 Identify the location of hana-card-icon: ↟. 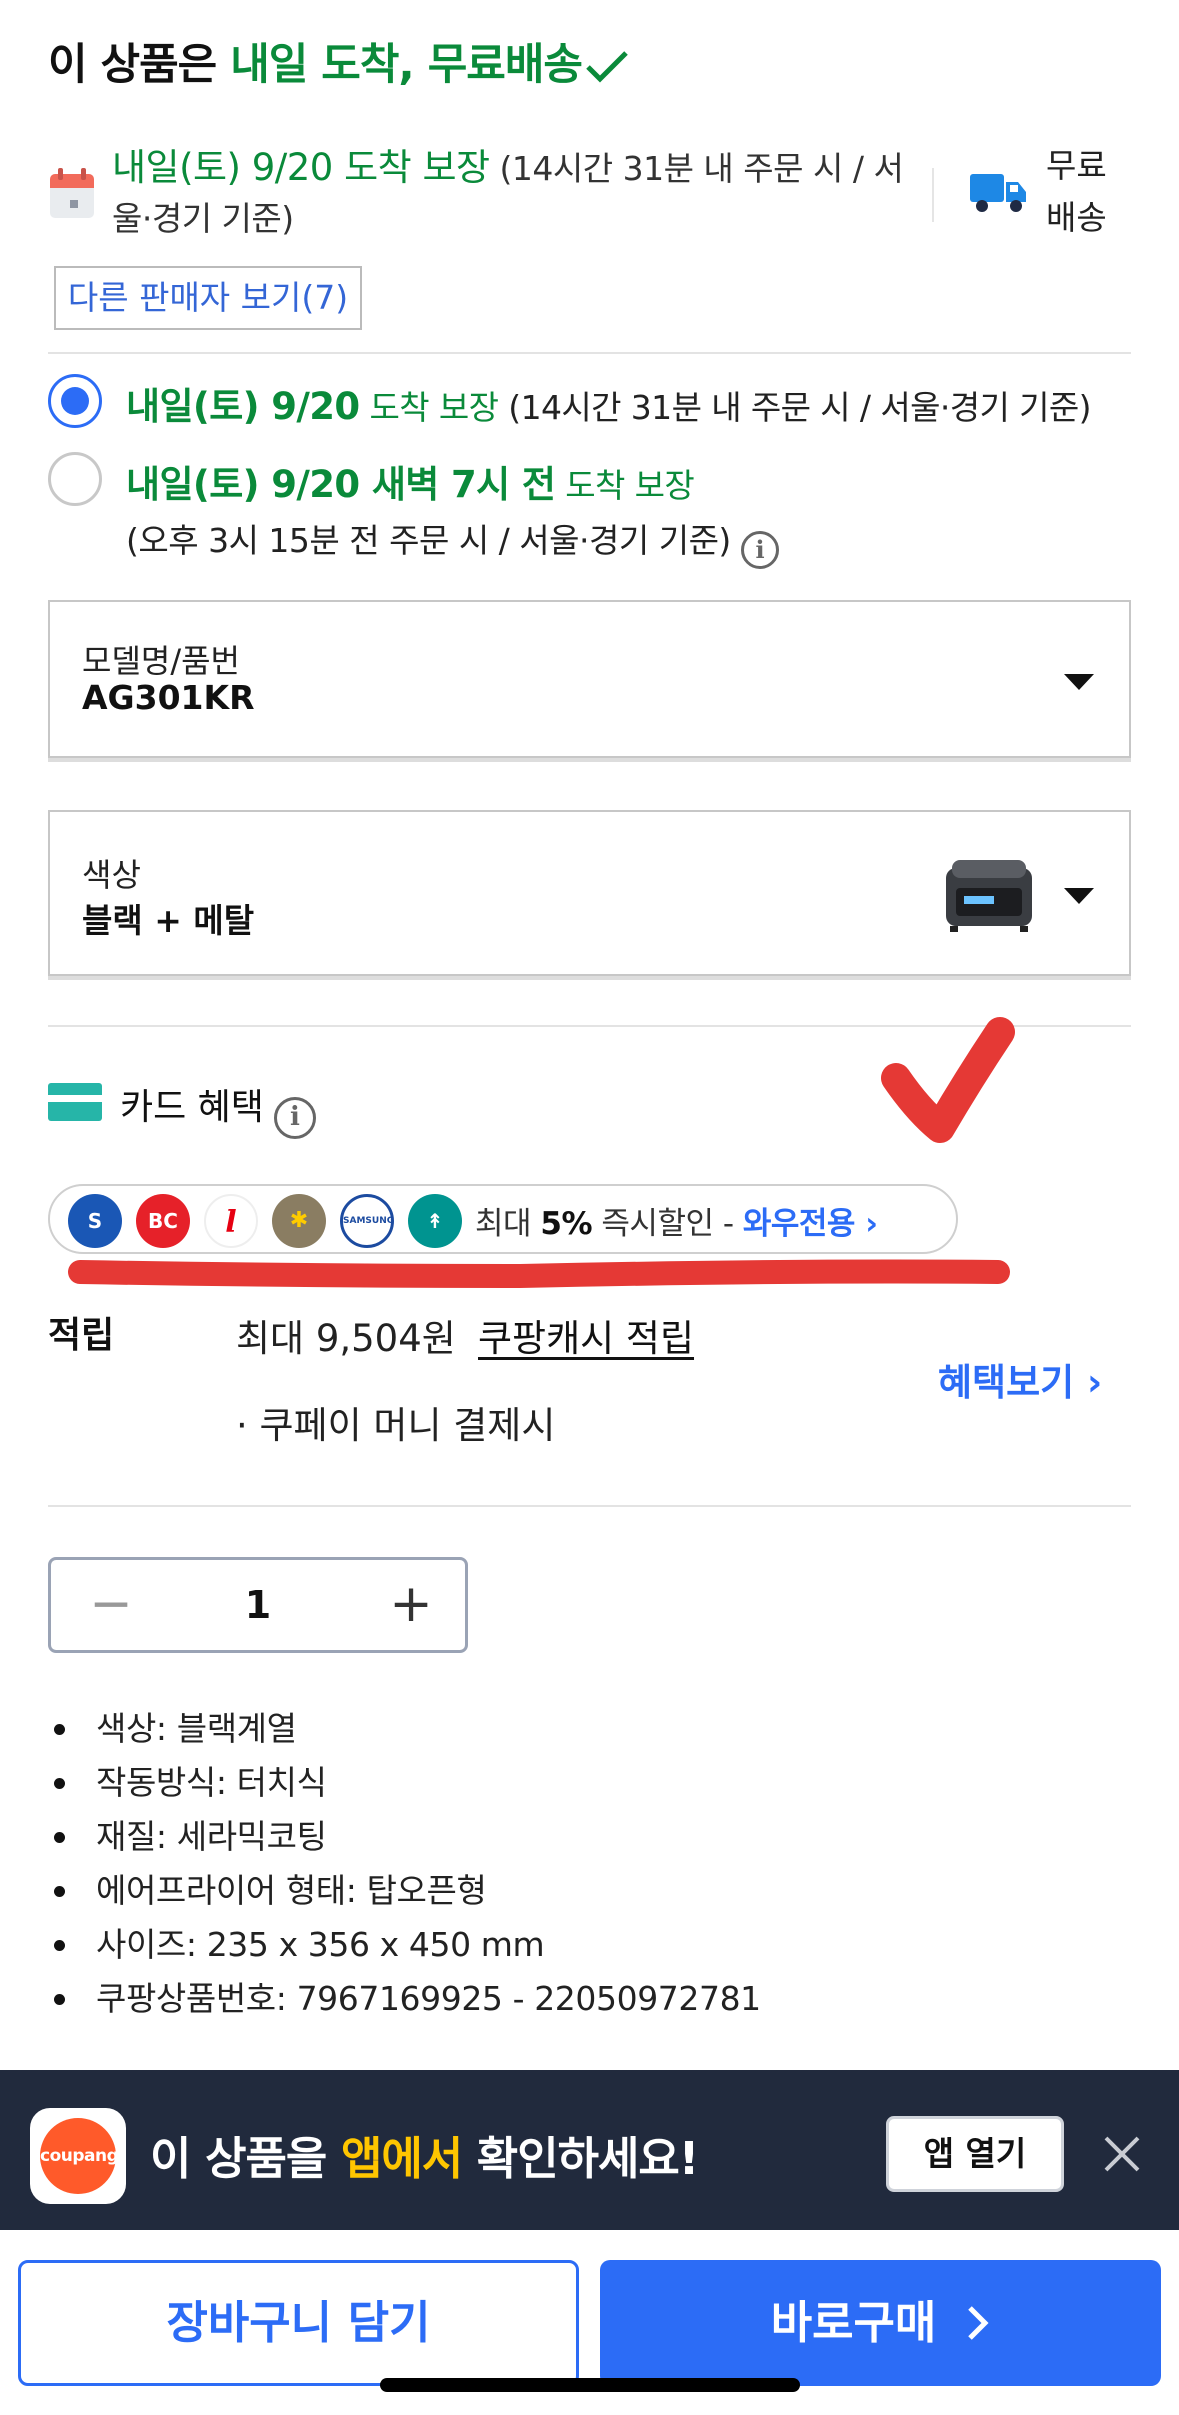
(435, 1221).